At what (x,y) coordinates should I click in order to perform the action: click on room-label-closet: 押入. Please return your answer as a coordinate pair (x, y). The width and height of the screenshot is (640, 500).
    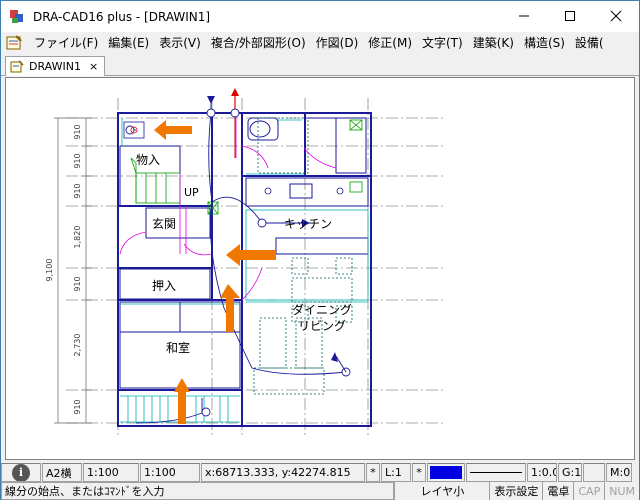
    Looking at the image, I should click on (164, 286).